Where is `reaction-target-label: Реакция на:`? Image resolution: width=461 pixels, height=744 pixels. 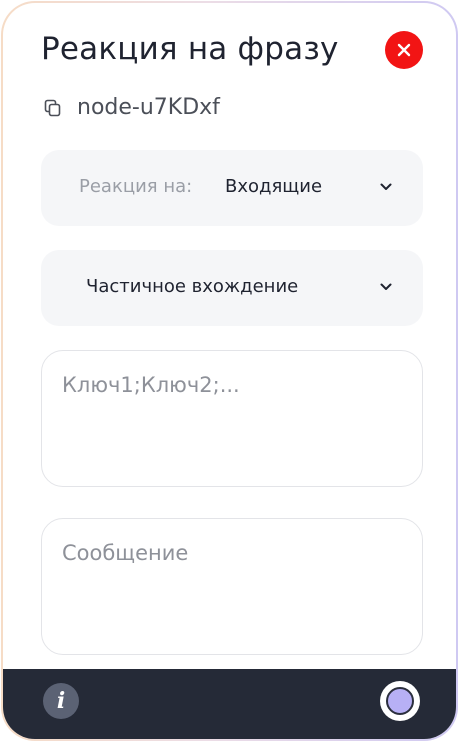 reaction-target-label: Реакция на: is located at coordinates (136, 186).